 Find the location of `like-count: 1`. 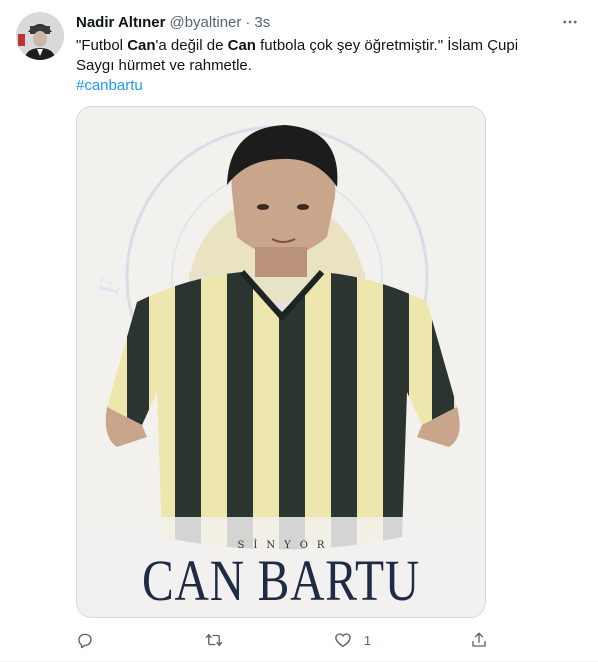

like-count: 1 is located at coordinates (367, 640).